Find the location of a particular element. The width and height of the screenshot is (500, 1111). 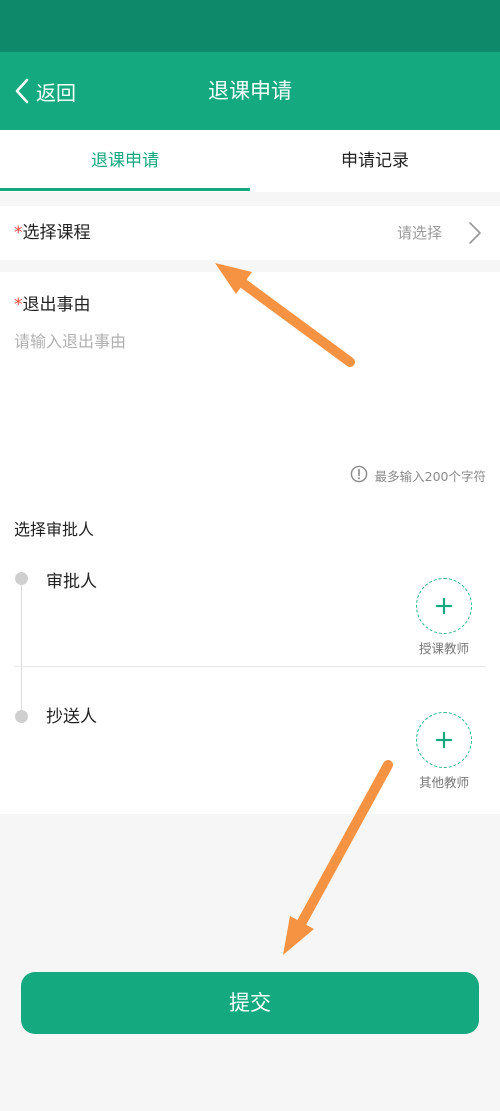

submit-button: 提交 is located at coordinates (250, 1003).